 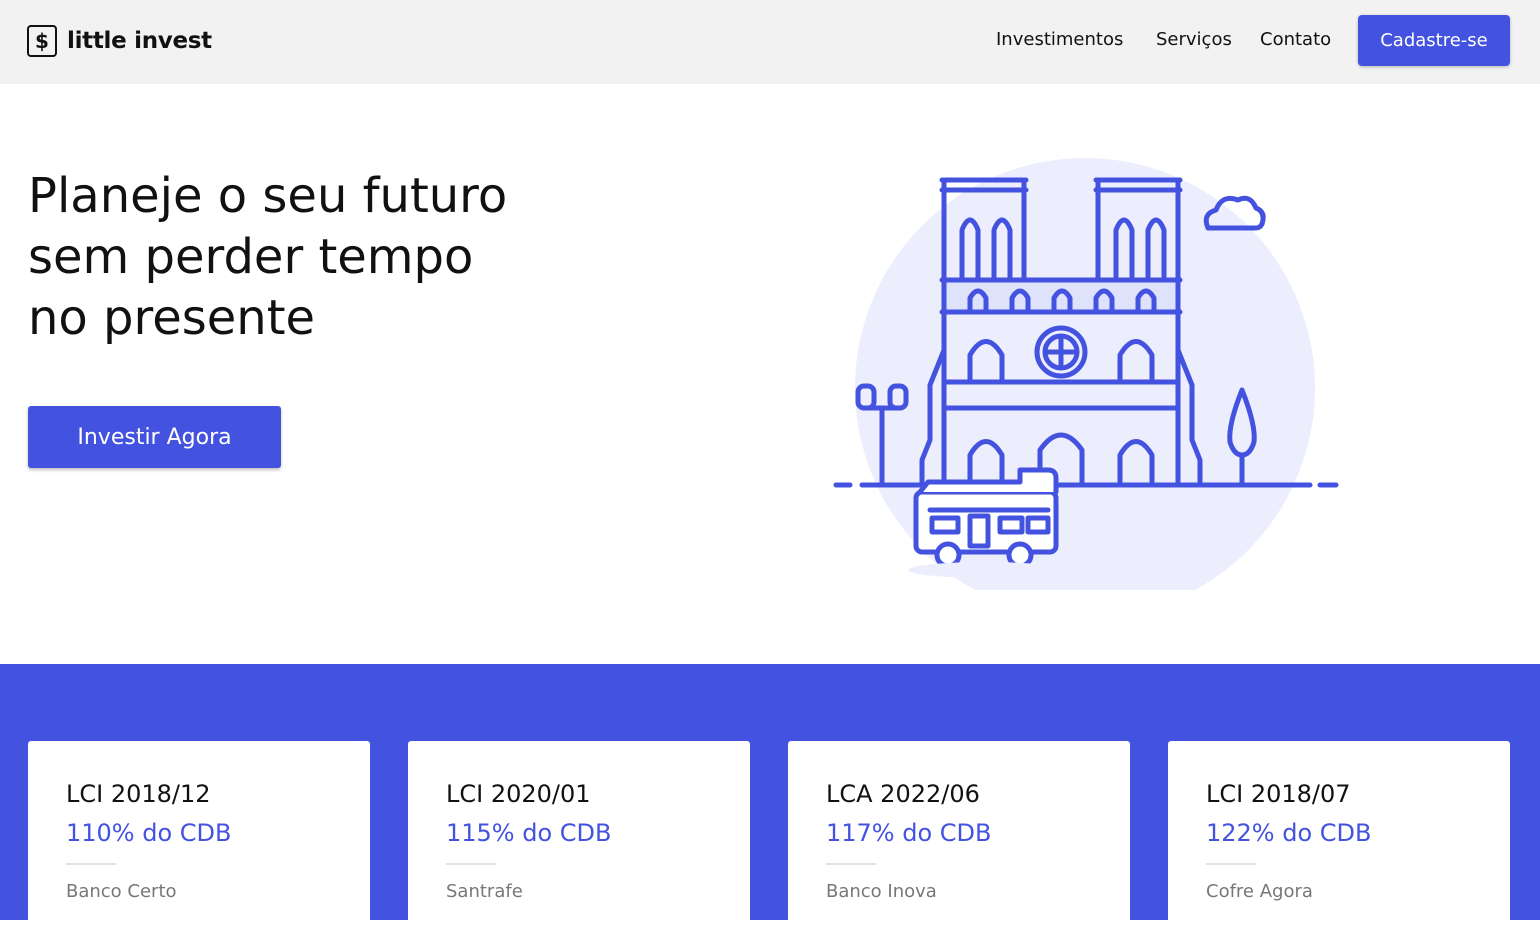 What do you see at coordinates (1434, 40) in the screenshot?
I see `signup-button: Cadastre-se` at bounding box center [1434, 40].